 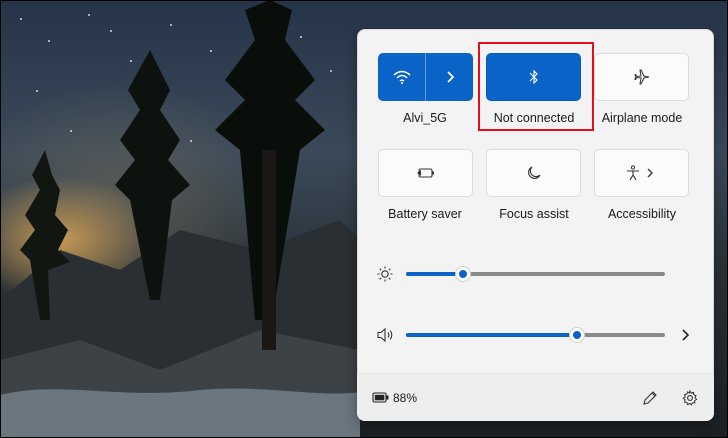 I want to click on wifi-tile, so click(x=425, y=77).